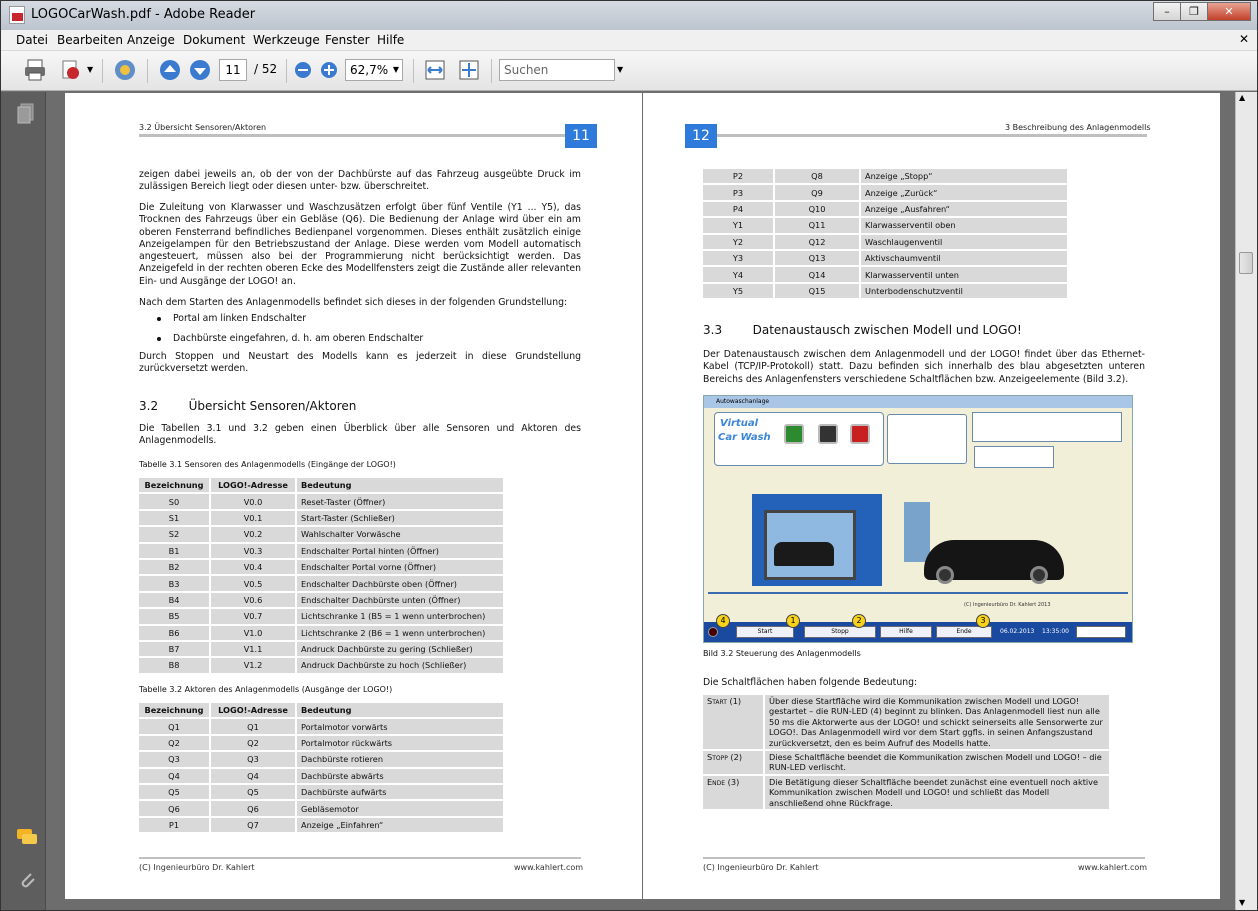 The height and width of the screenshot is (911, 1258). Describe the element at coordinates (26, 879) in the screenshot. I see `attachments-icon` at that location.